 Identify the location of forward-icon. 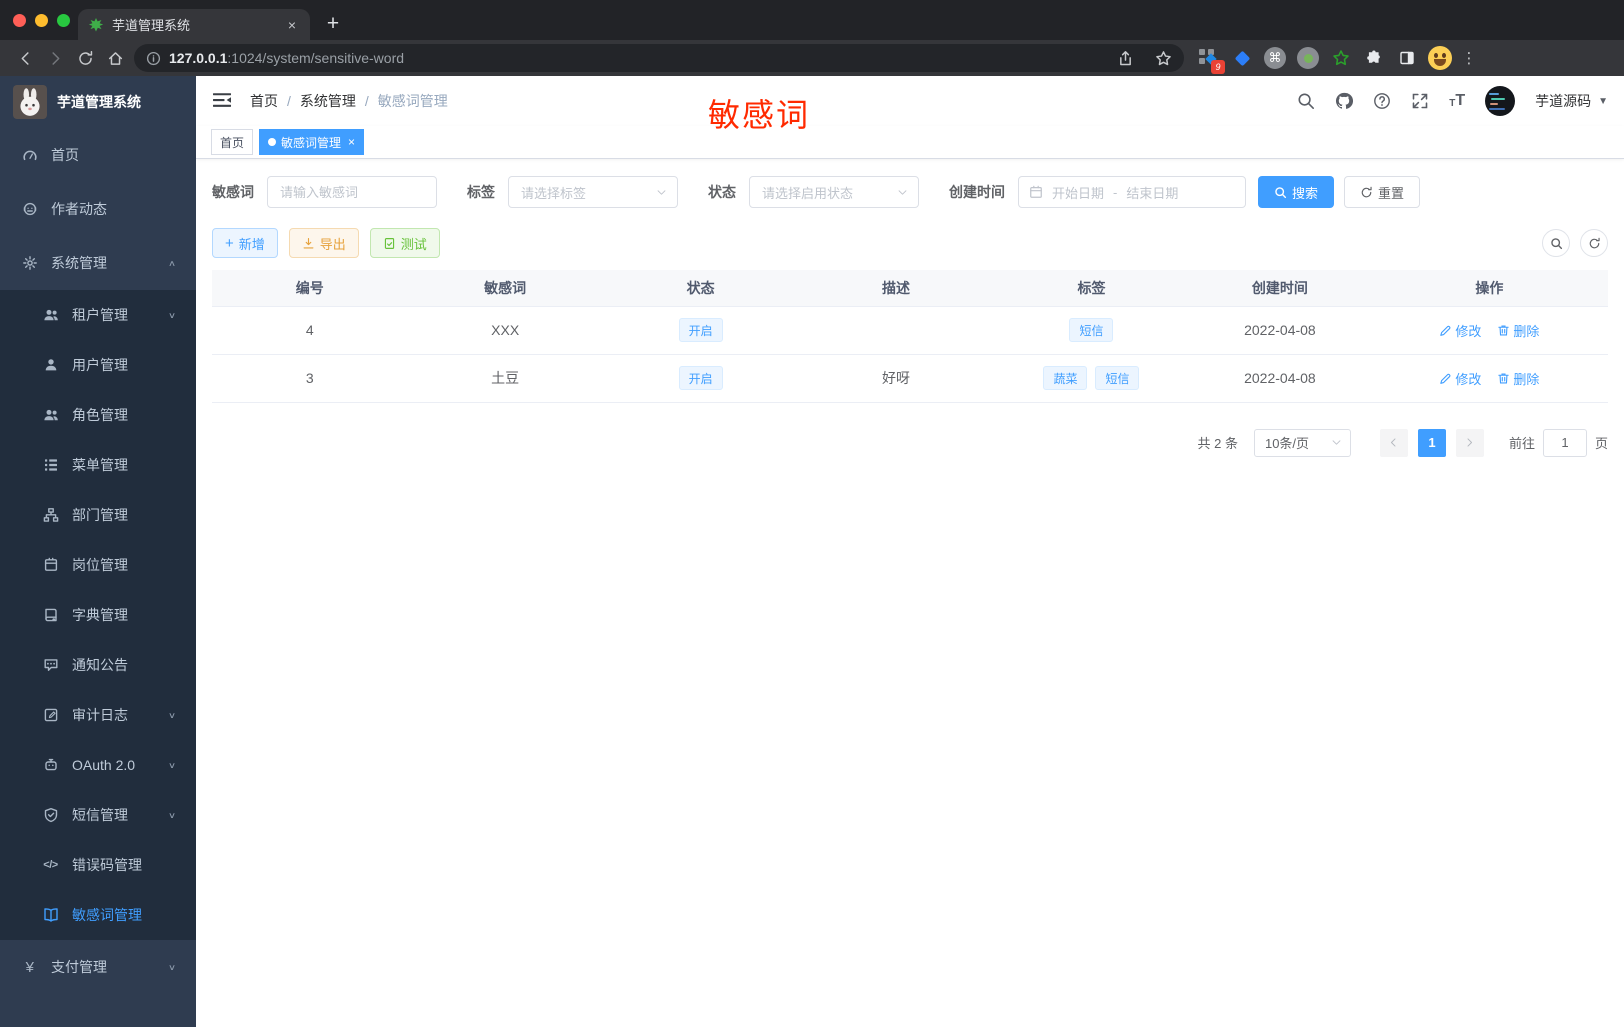
(55, 58).